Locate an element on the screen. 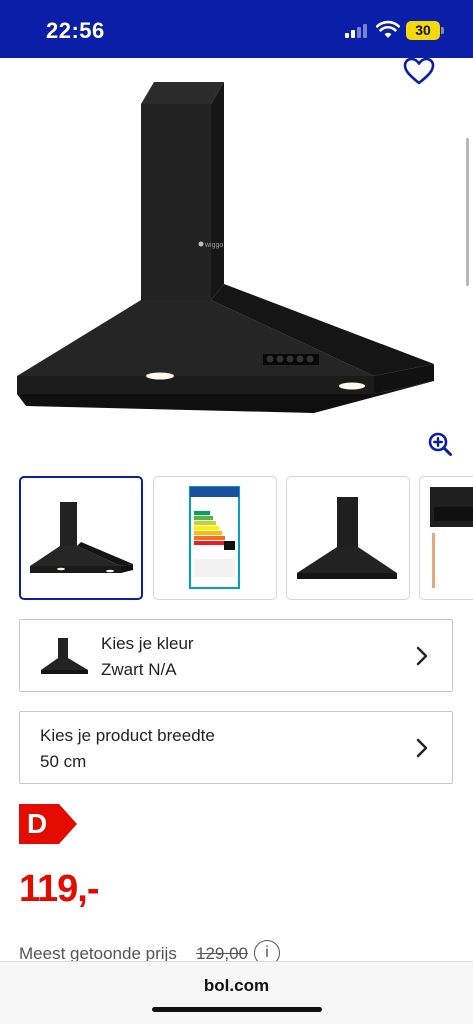  width-selector-text: Kies je product breedte 50 cm is located at coordinates (127, 749).